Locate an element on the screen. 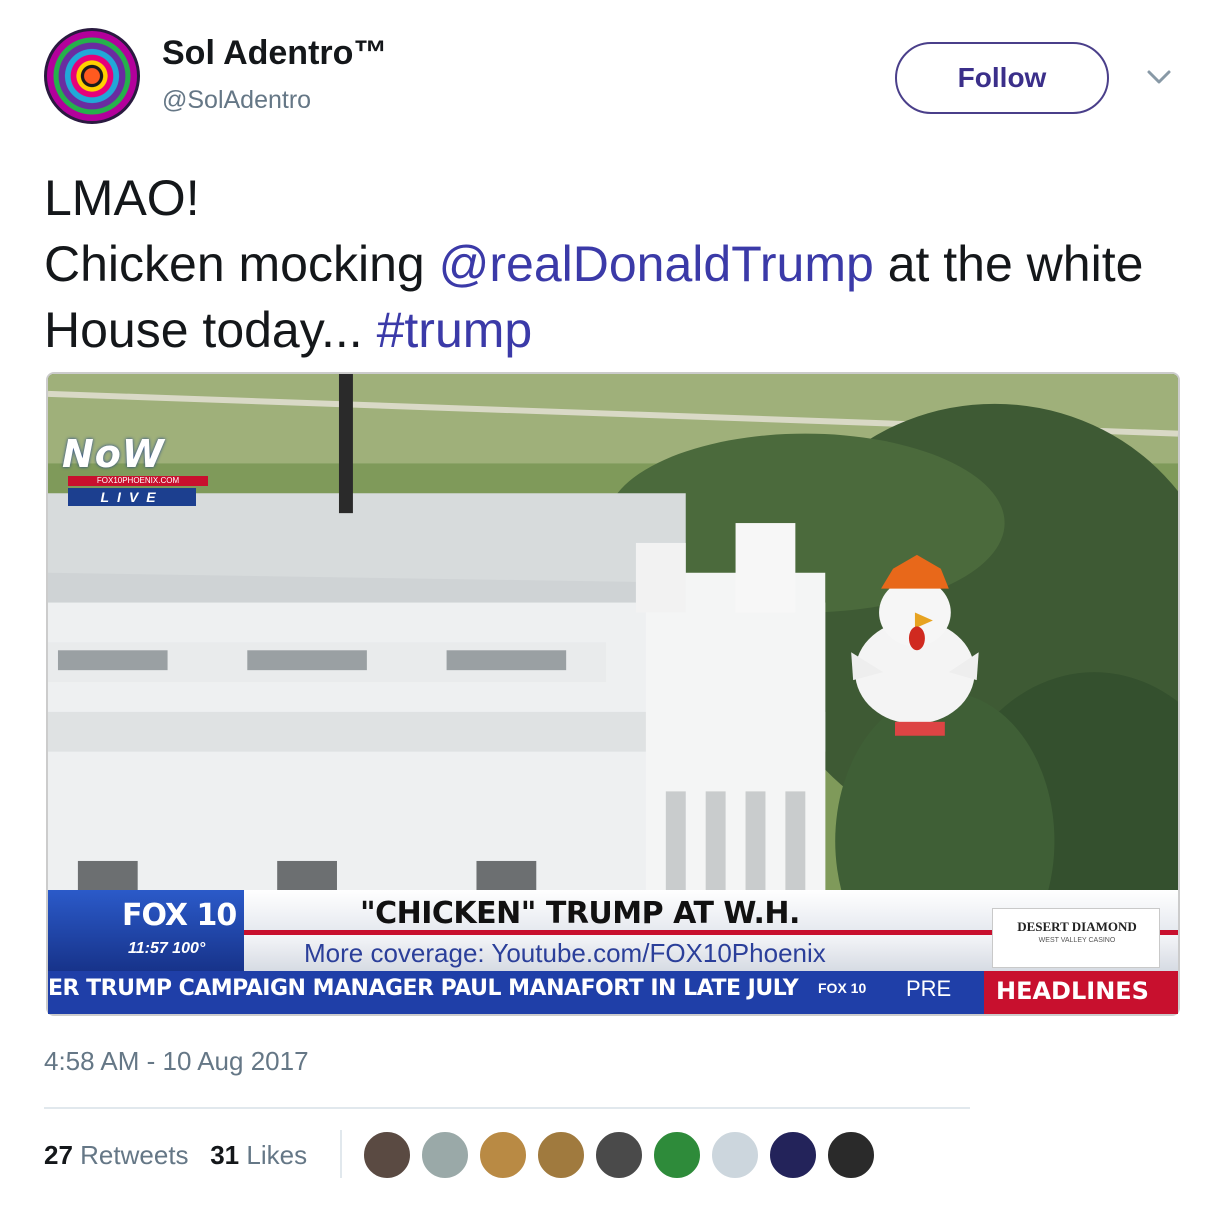  sponsor-logo: DESERT DIAMOND WEST VALLEY CASINO is located at coordinates (1076, 938).